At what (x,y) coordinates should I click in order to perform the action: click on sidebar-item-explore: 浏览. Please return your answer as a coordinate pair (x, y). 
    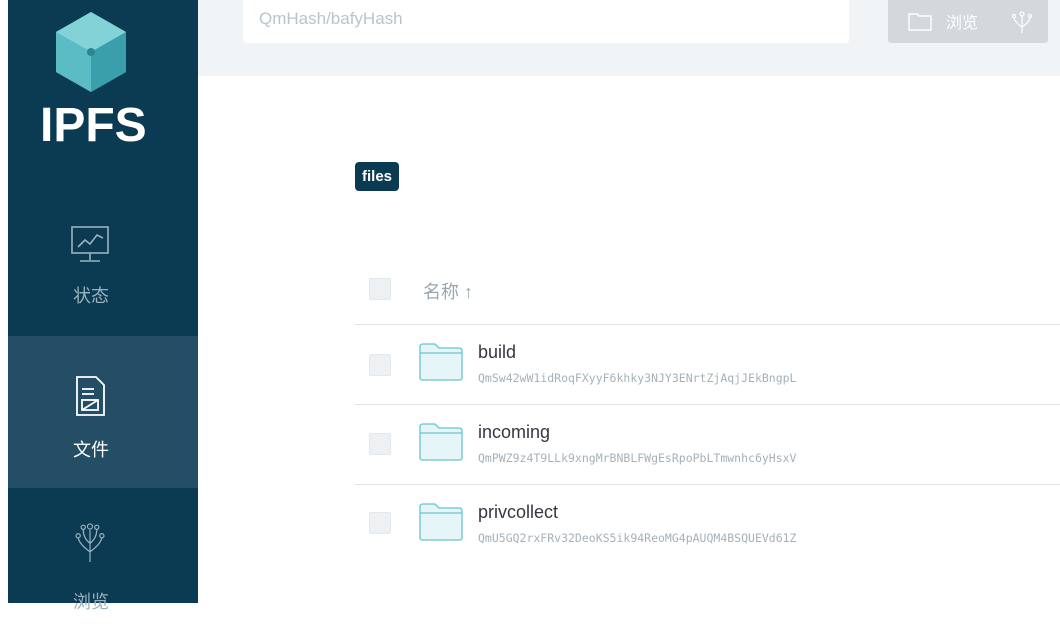
    Looking at the image, I should click on (103, 564).